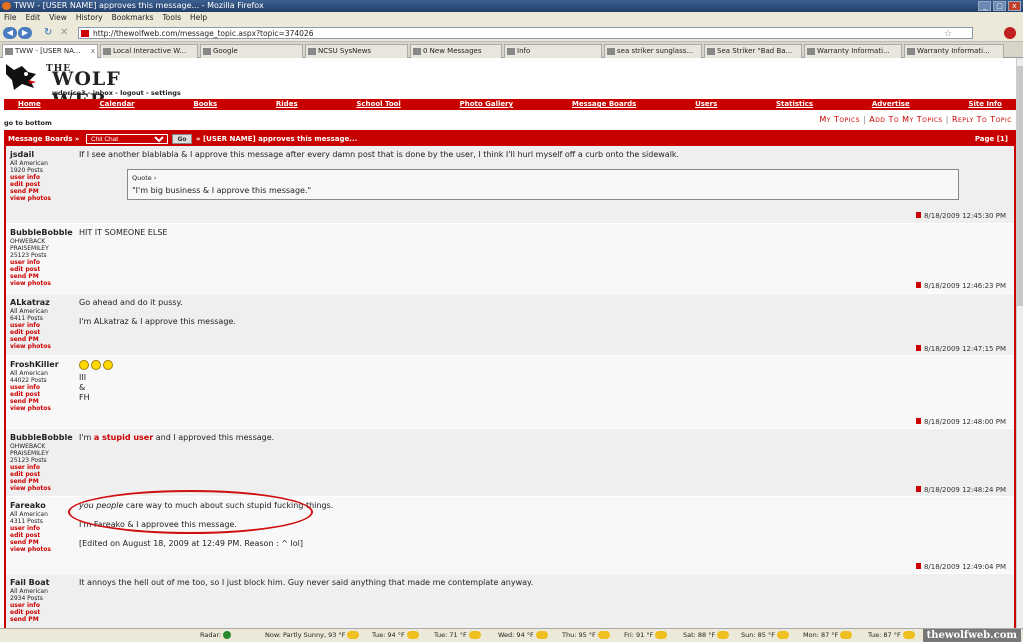  Describe the element at coordinates (906, 119) in the screenshot. I see `add-to-my-topics-link: Add To My Topics` at that location.